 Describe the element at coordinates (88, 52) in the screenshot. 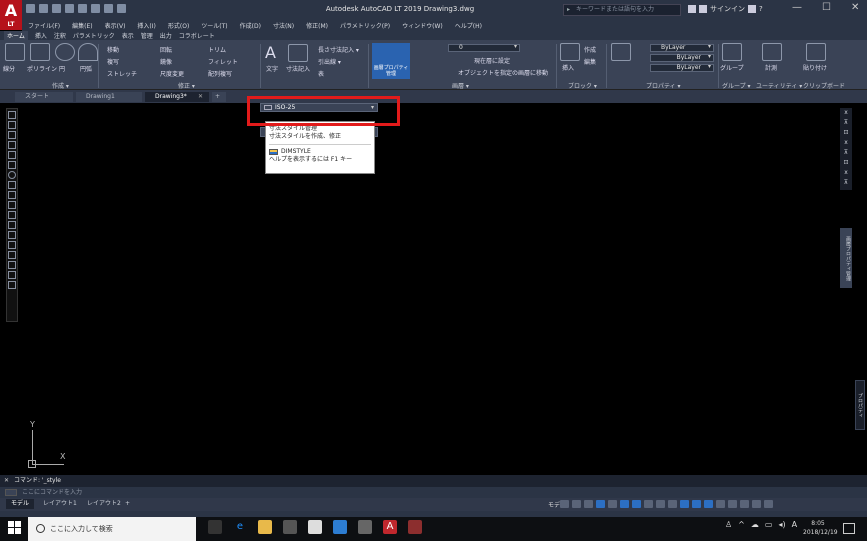

I see `arc-icon` at that location.